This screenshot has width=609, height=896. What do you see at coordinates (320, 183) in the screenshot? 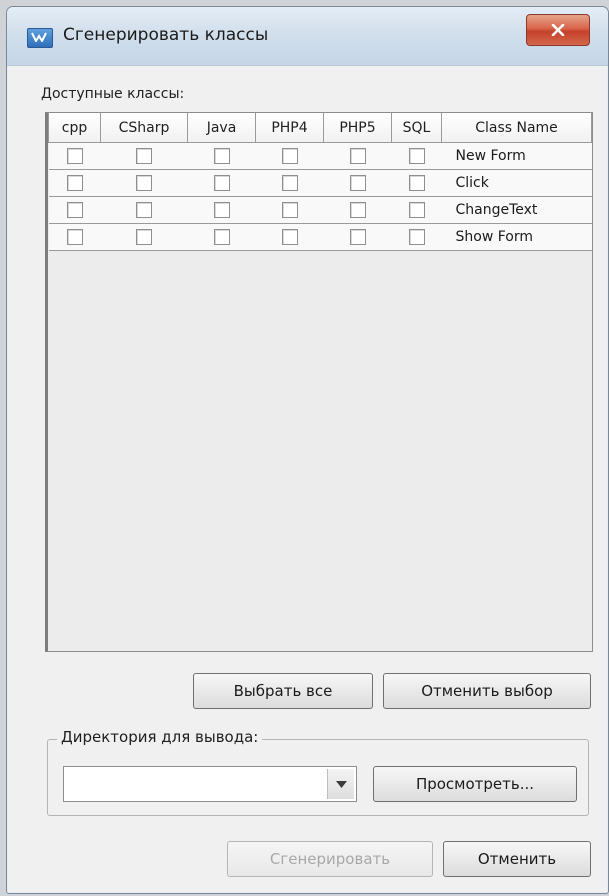
I see `table-row: Click` at bounding box center [320, 183].